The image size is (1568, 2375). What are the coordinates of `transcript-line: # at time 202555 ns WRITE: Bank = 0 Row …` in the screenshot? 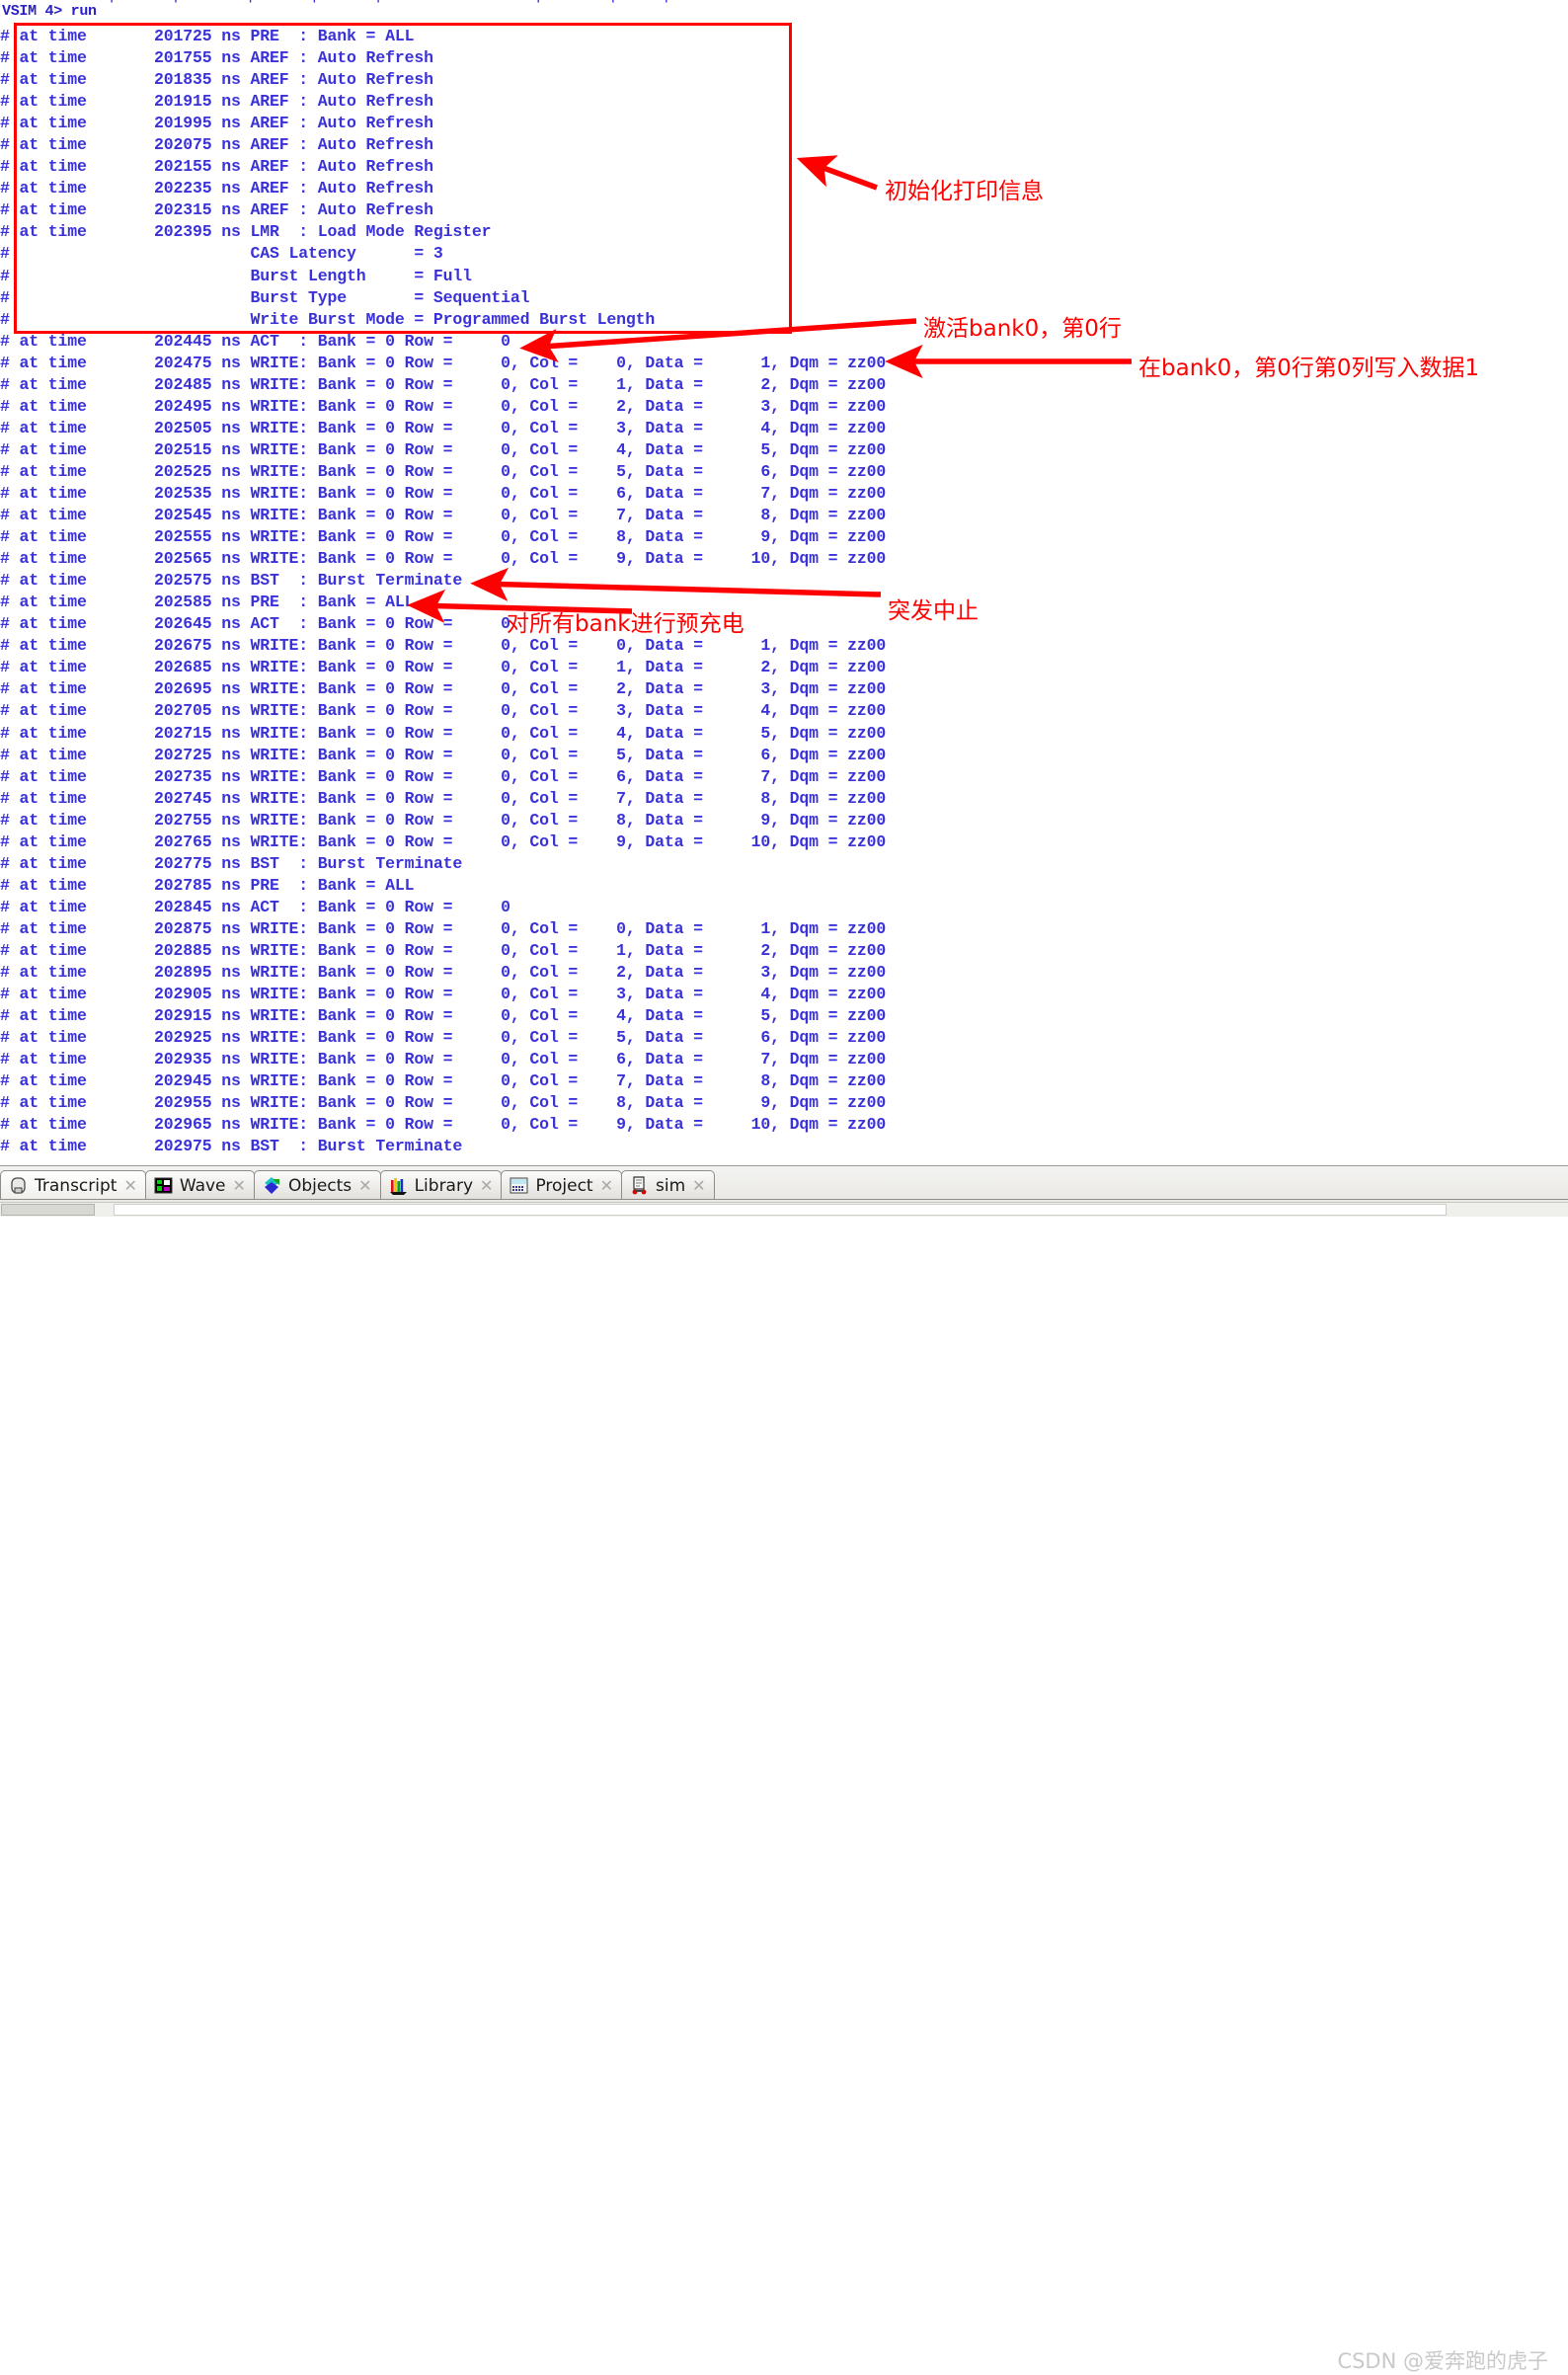 It's located at (444, 537).